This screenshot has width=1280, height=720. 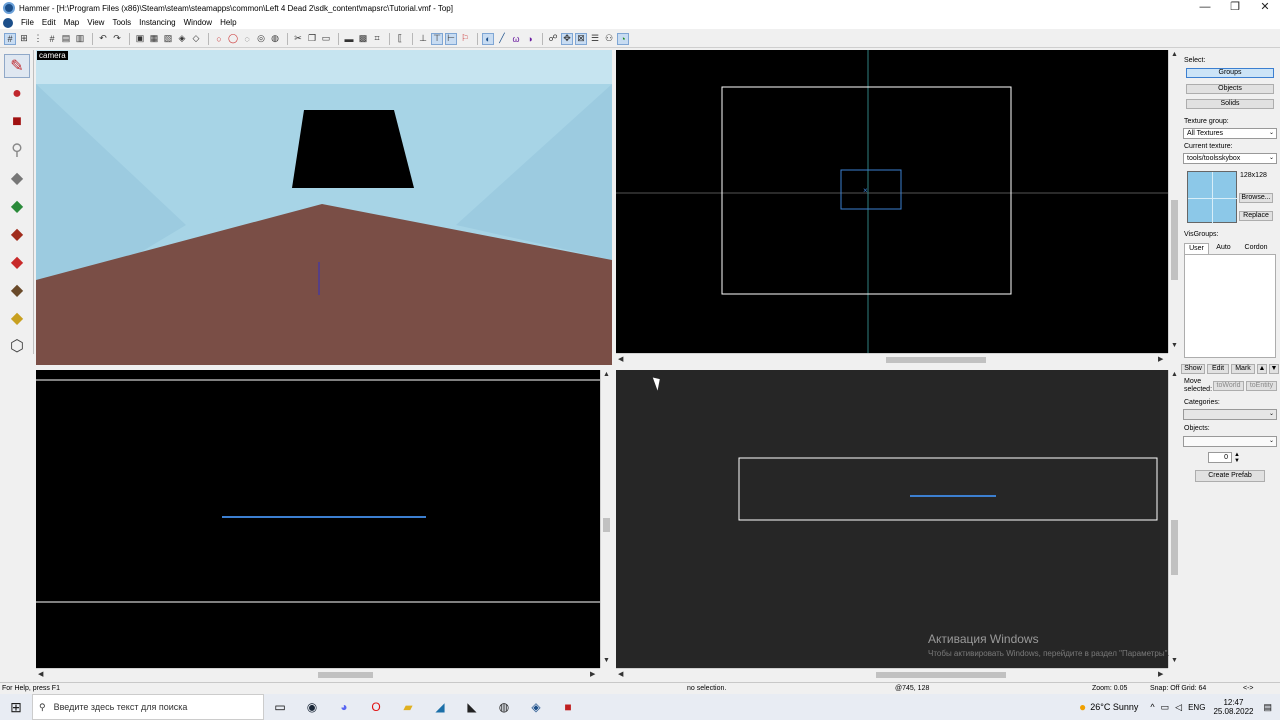 I want to click on apply-decal-icon: ◆, so click(x=17, y=234).